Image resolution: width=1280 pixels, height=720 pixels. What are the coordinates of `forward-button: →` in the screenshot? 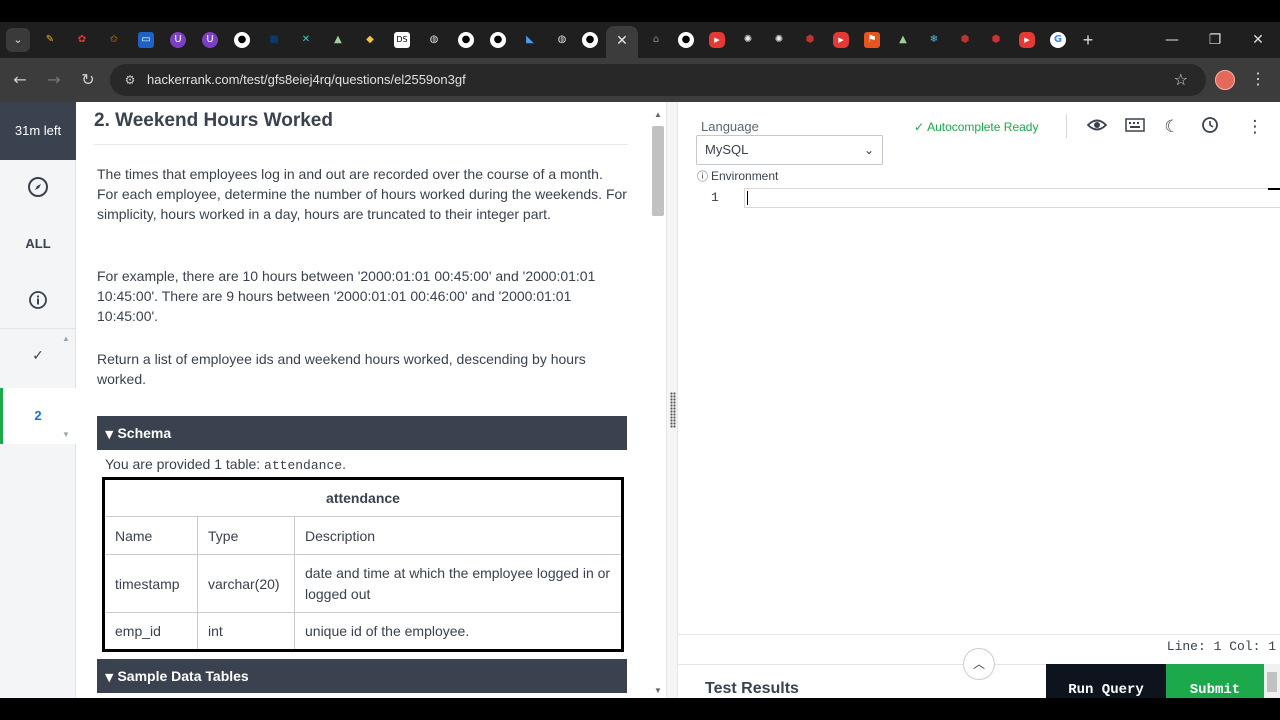 It's located at (54, 80).